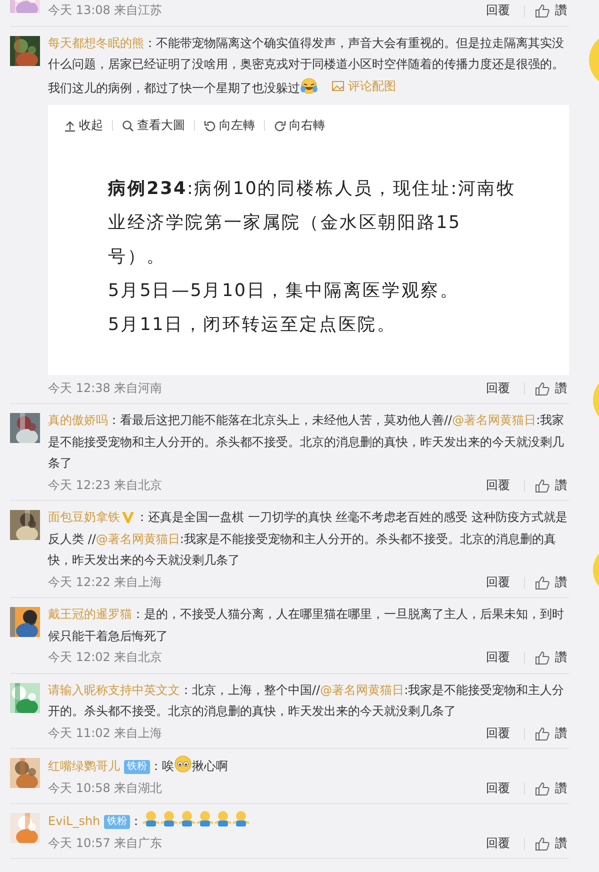  Describe the element at coordinates (338, 86) in the screenshot. I see `image-icon` at that location.